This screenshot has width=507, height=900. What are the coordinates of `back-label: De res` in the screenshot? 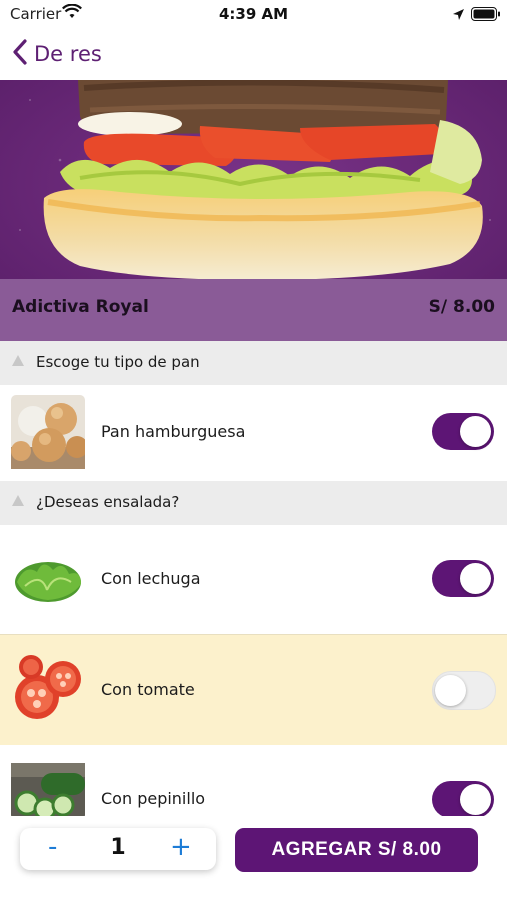 It's located at (68, 54).